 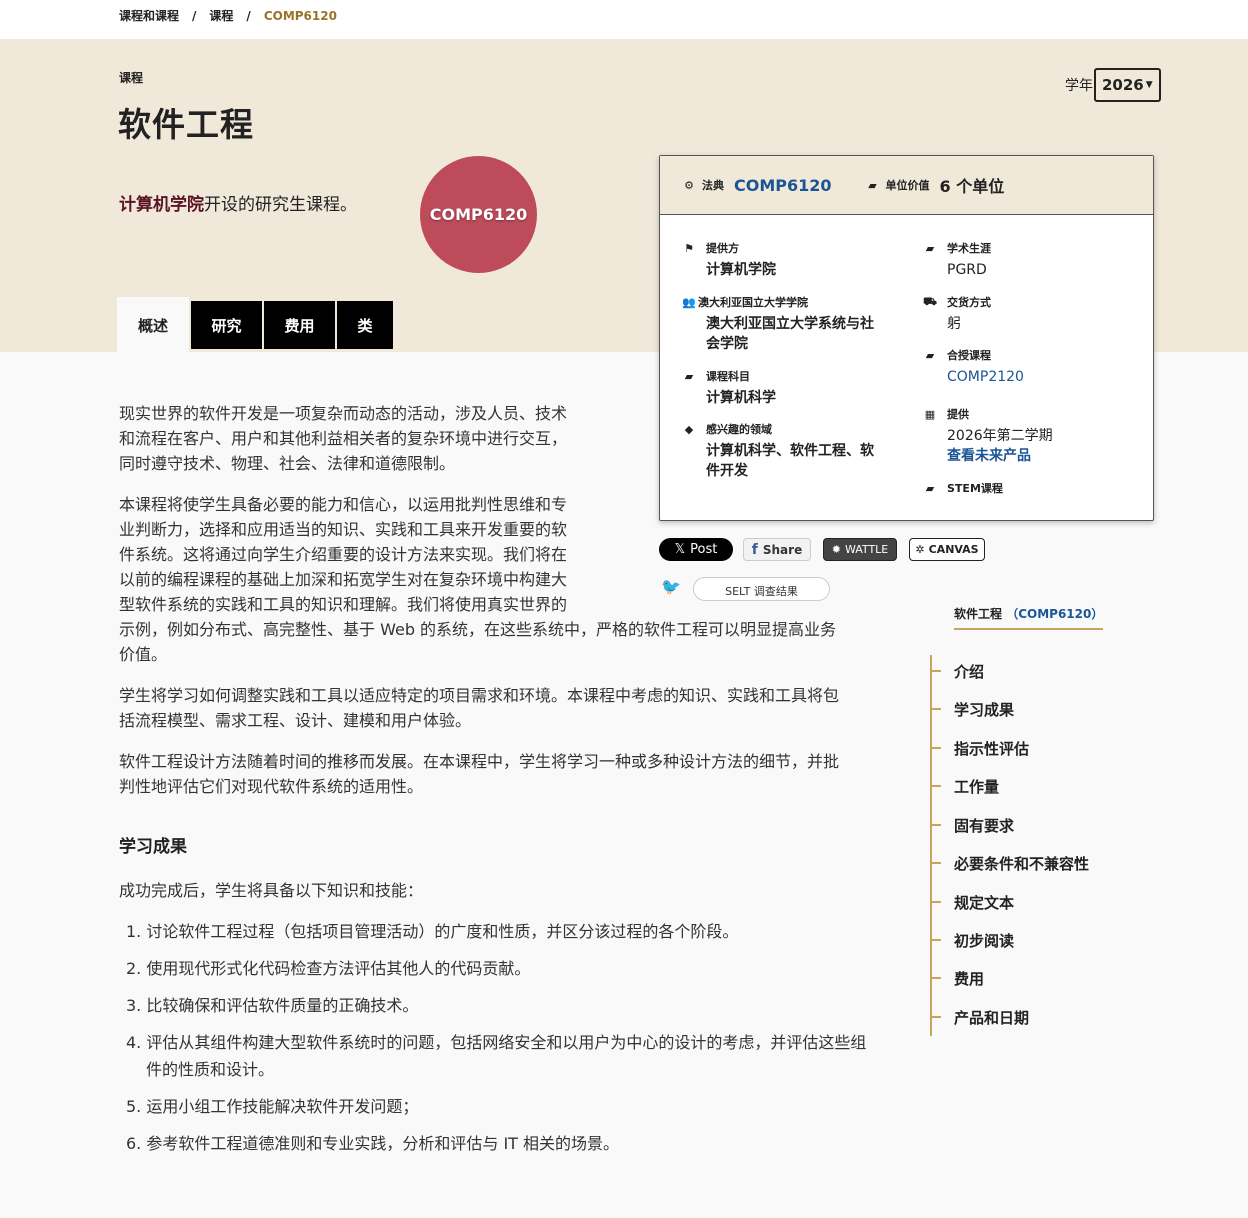 What do you see at coordinates (790, 334) in the screenshot?
I see `field-value: 澳大利亚国立大学系统与社 会学院` at bounding box center [790, 334].